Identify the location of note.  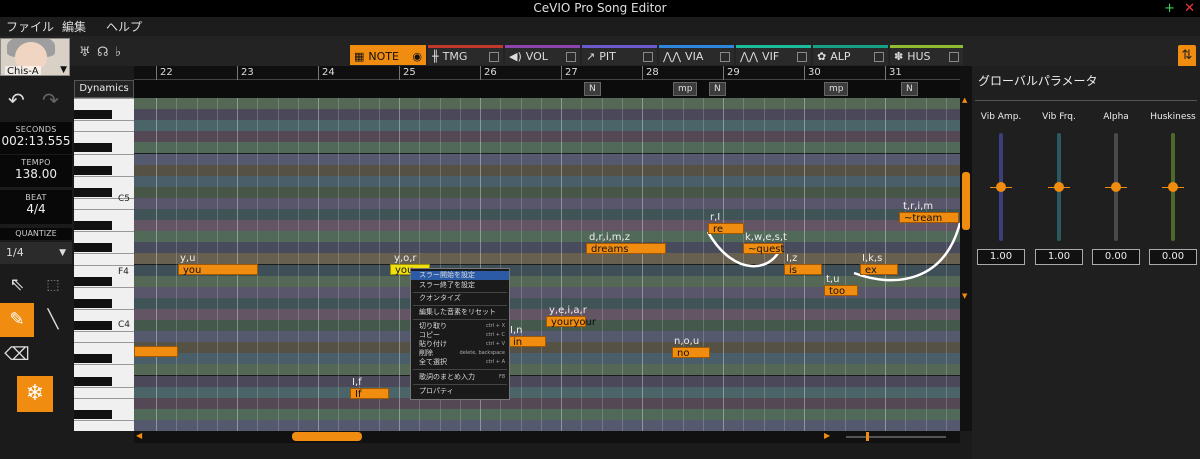
(156, 351).